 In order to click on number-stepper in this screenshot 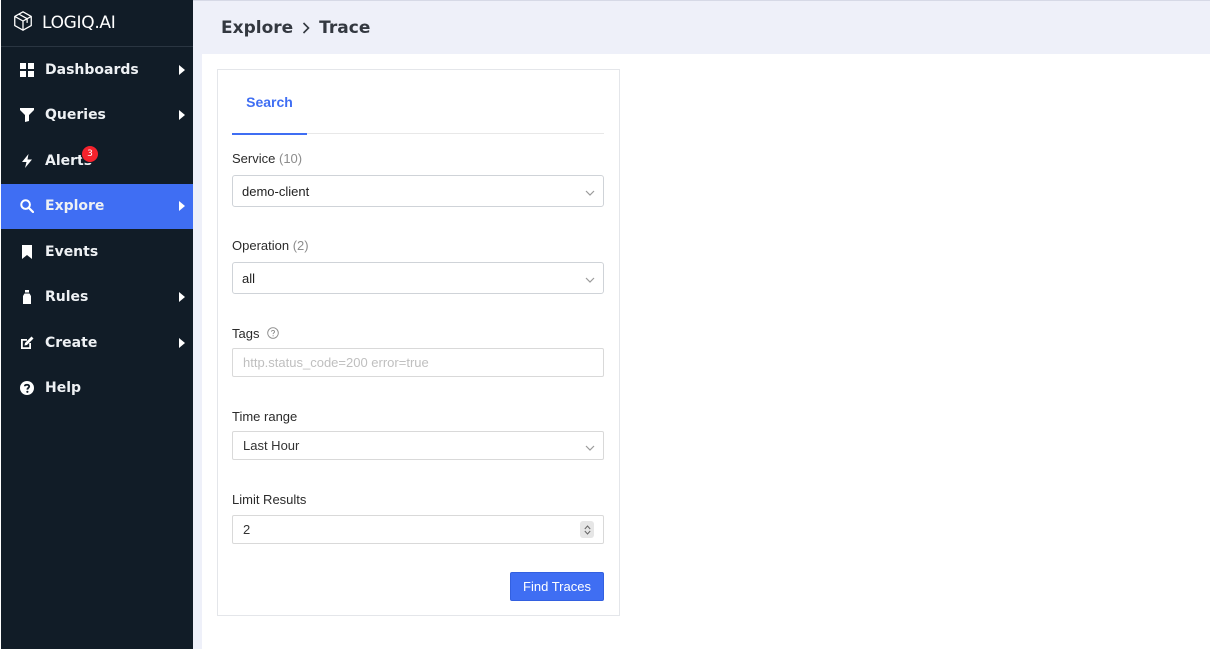, I will do `click(587, 529)`.